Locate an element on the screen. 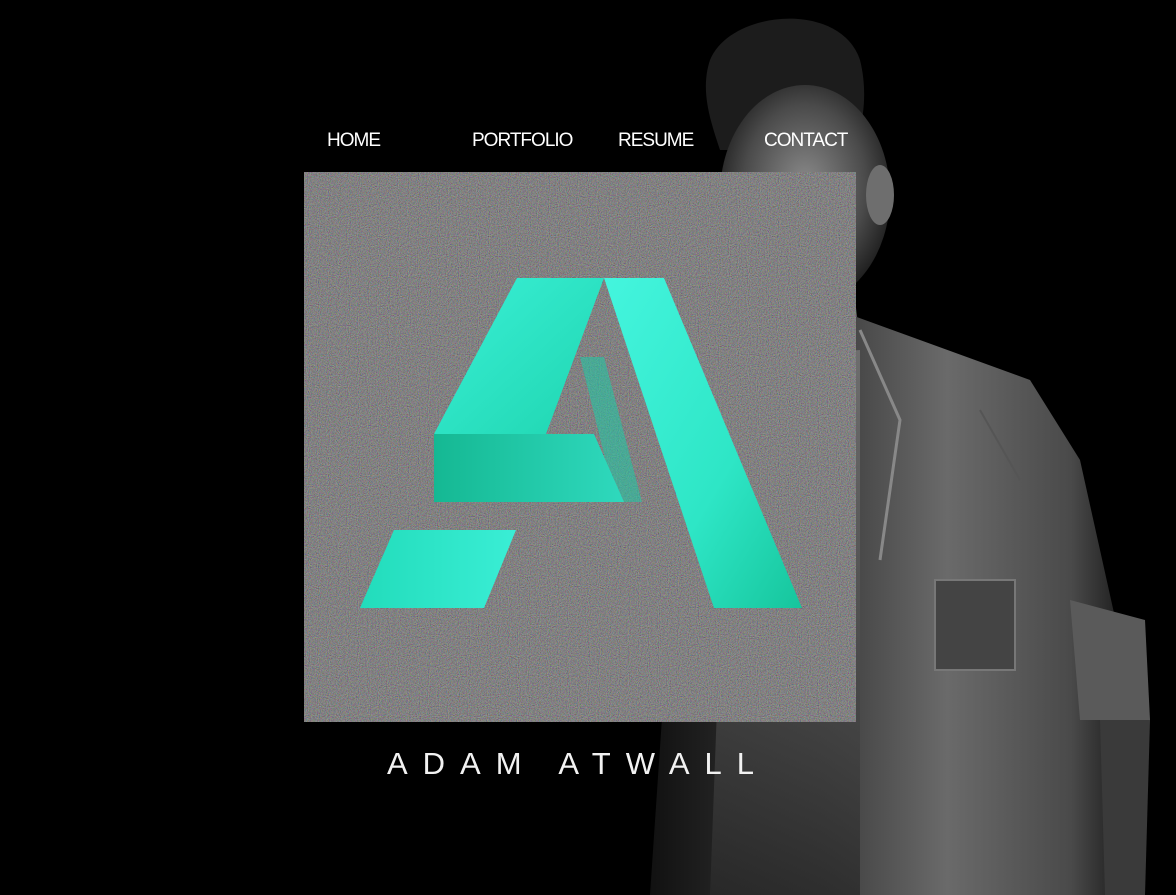 The image size is (1176, 895). nav-contact: CONTACT is located at coordinates (806, 141).